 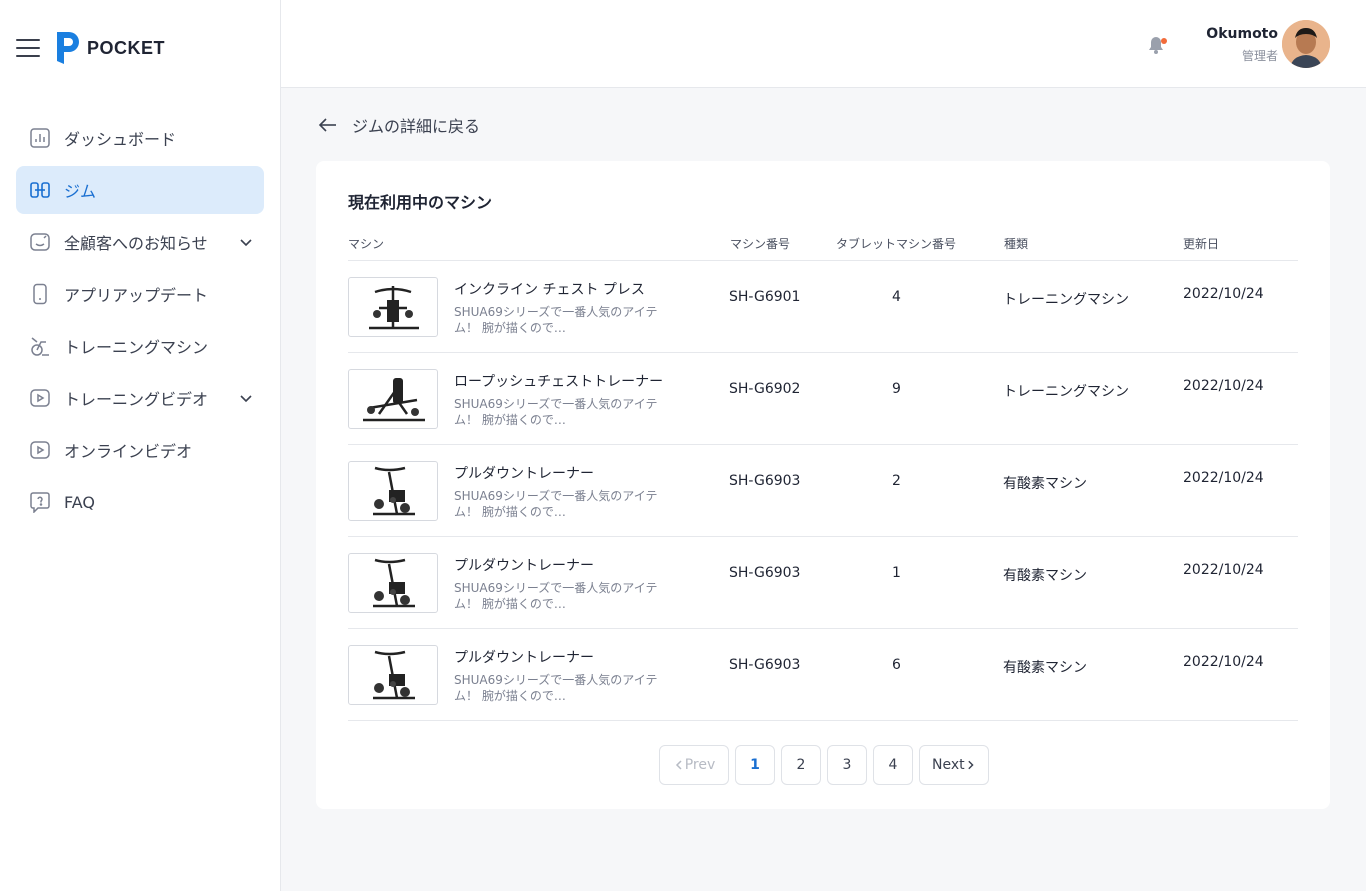 I want to click on logo: POCKET, so click(x=110, y=48).